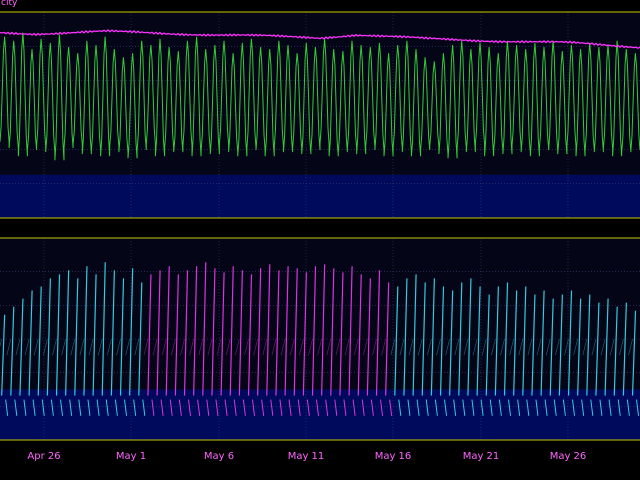 Image resolution: width=640 pixels, height=480 pixels. Describe the element at coordinates (9, 4) in the screenshot. I see `chart-title-fragment: city` at that location.